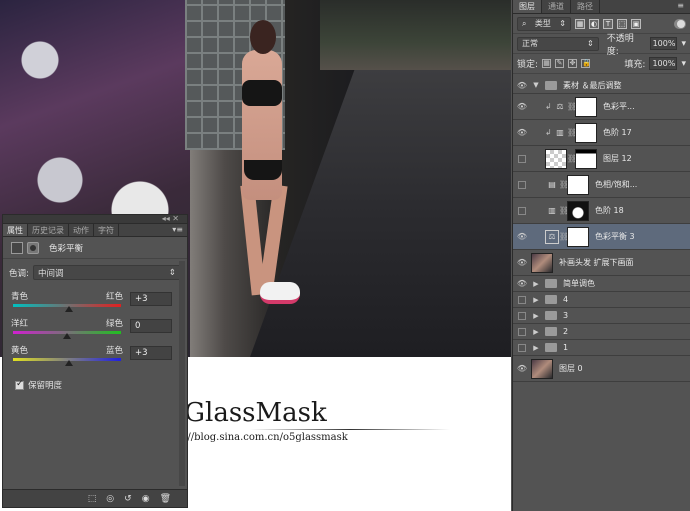 Image resolution: width=690 pixels, height=511 pixels. Describe the element at coordinates (635, 65) in the screenshot. I see `fill-label: 填充:` at that location.